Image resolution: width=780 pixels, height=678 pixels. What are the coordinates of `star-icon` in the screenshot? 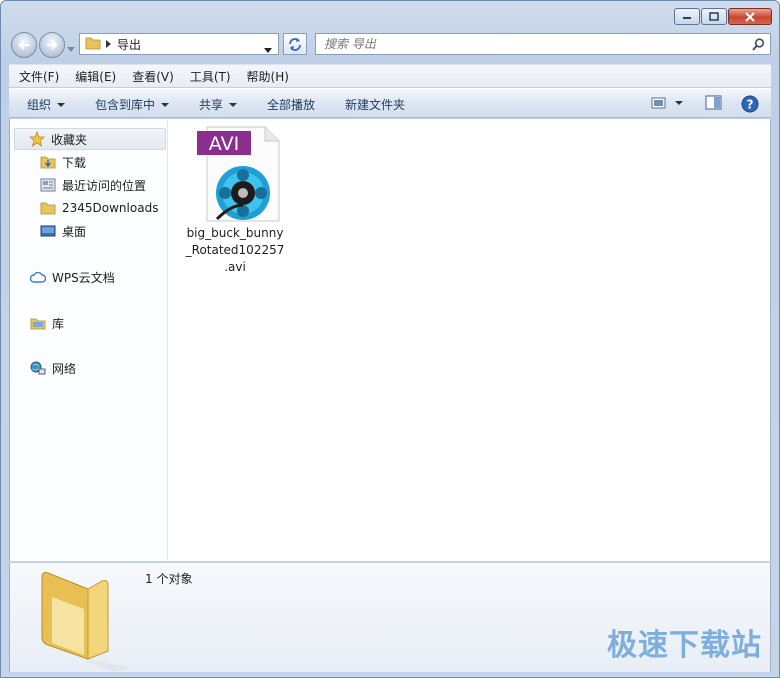 It's located at (37, 139).